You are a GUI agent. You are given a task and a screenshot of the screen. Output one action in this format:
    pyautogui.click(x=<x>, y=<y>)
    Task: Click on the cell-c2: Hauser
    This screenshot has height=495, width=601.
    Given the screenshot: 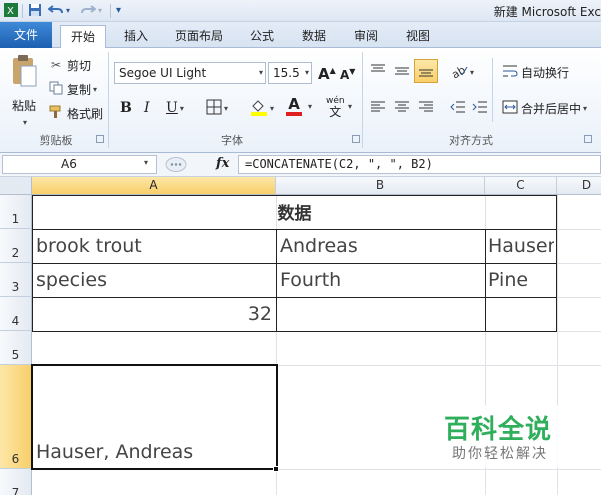 What is the action you would take?
    pyautogui.click(x=521, y=246)
    